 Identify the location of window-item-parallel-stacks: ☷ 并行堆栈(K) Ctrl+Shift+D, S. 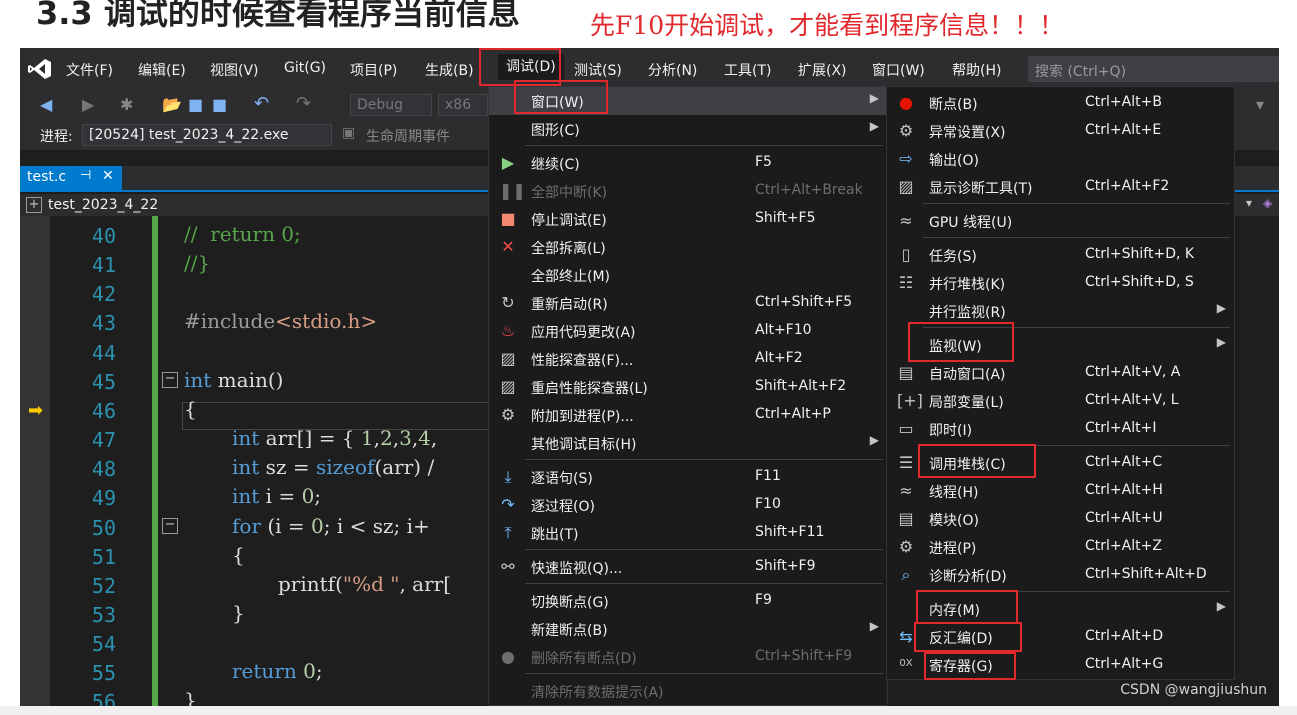
(1060, 283).